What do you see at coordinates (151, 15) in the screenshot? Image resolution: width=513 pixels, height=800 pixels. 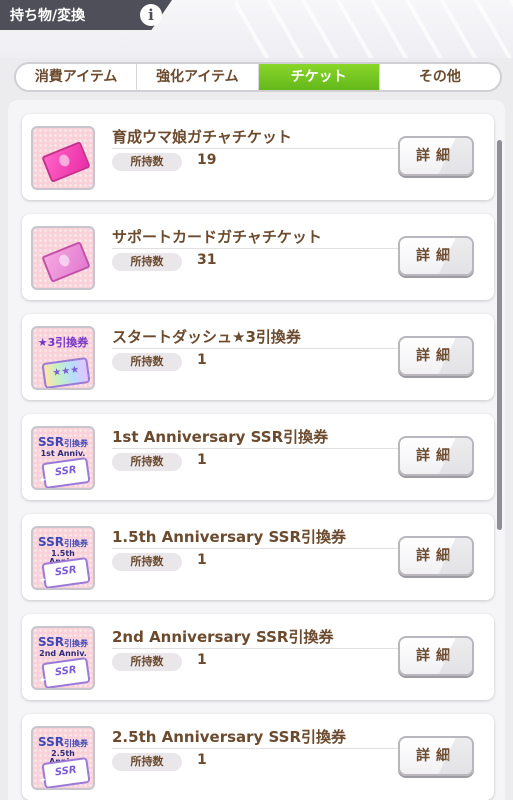 I see `info-button: i` at bounding box center [151, 15].